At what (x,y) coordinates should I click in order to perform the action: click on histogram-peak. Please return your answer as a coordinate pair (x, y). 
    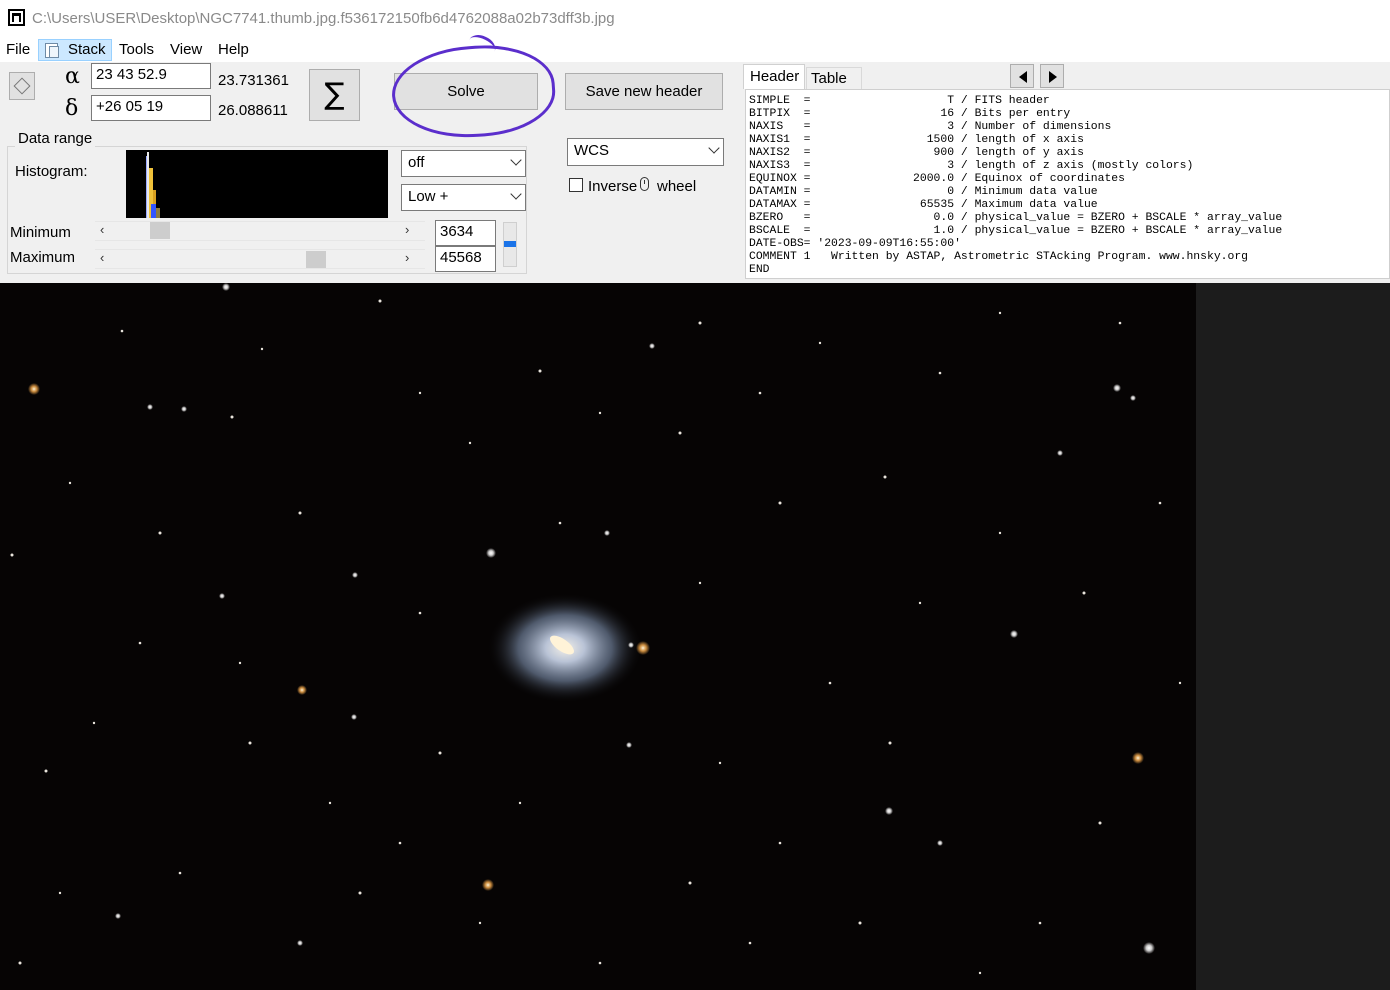
    Looking at the image, I should click on (158, 213).